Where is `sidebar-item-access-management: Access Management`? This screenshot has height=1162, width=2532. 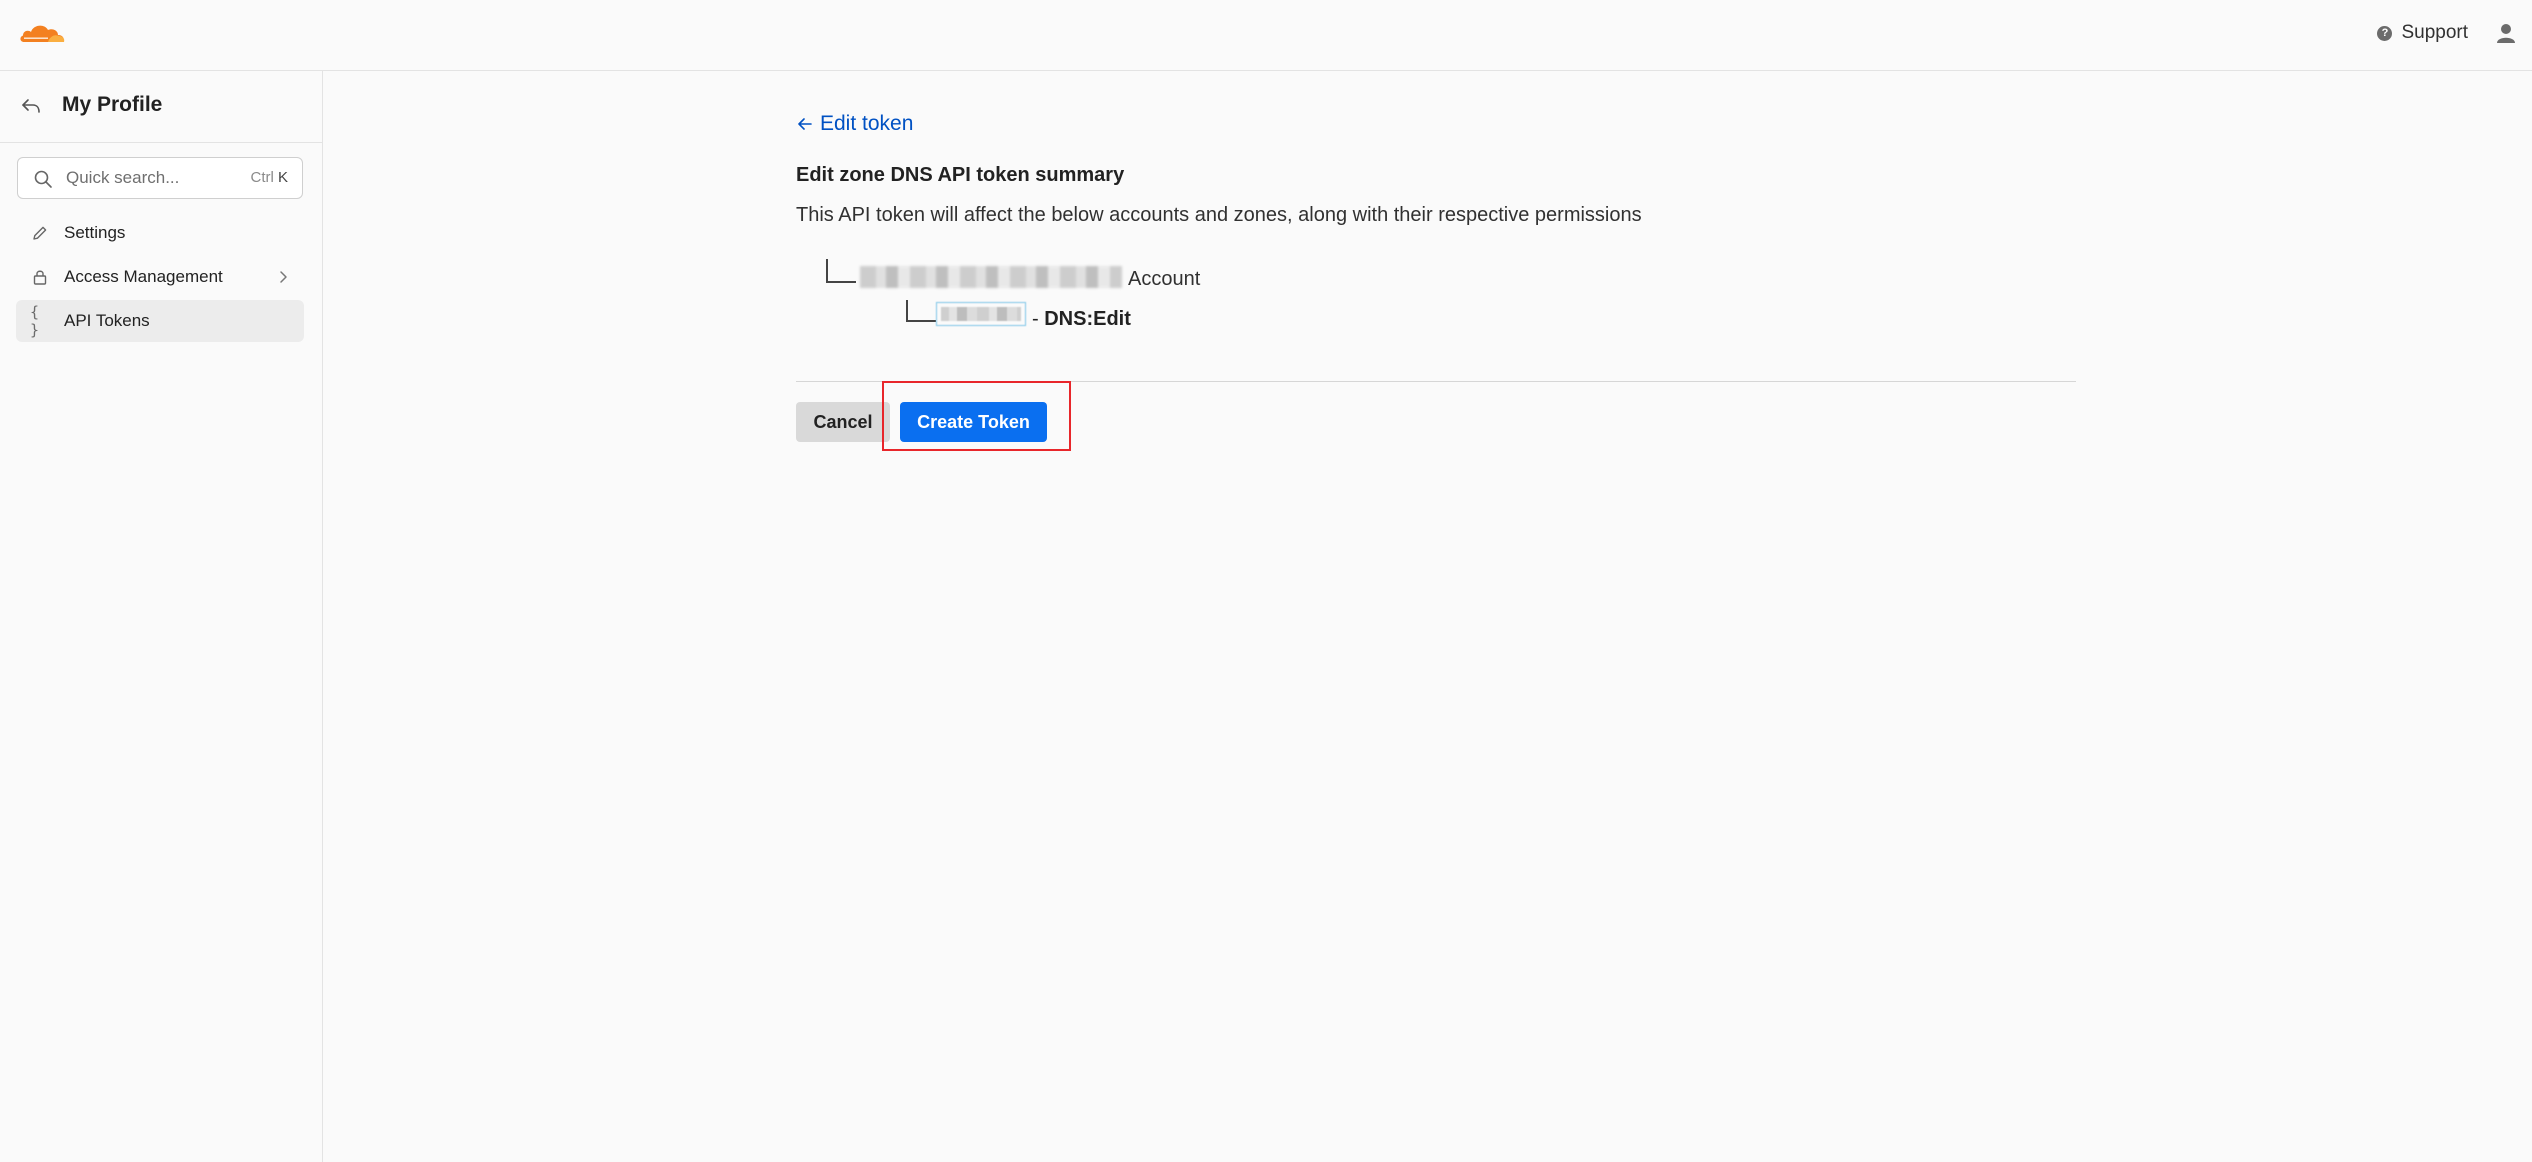
sidebar-item-access-management: Access Management is located at coordinates (160, 277).